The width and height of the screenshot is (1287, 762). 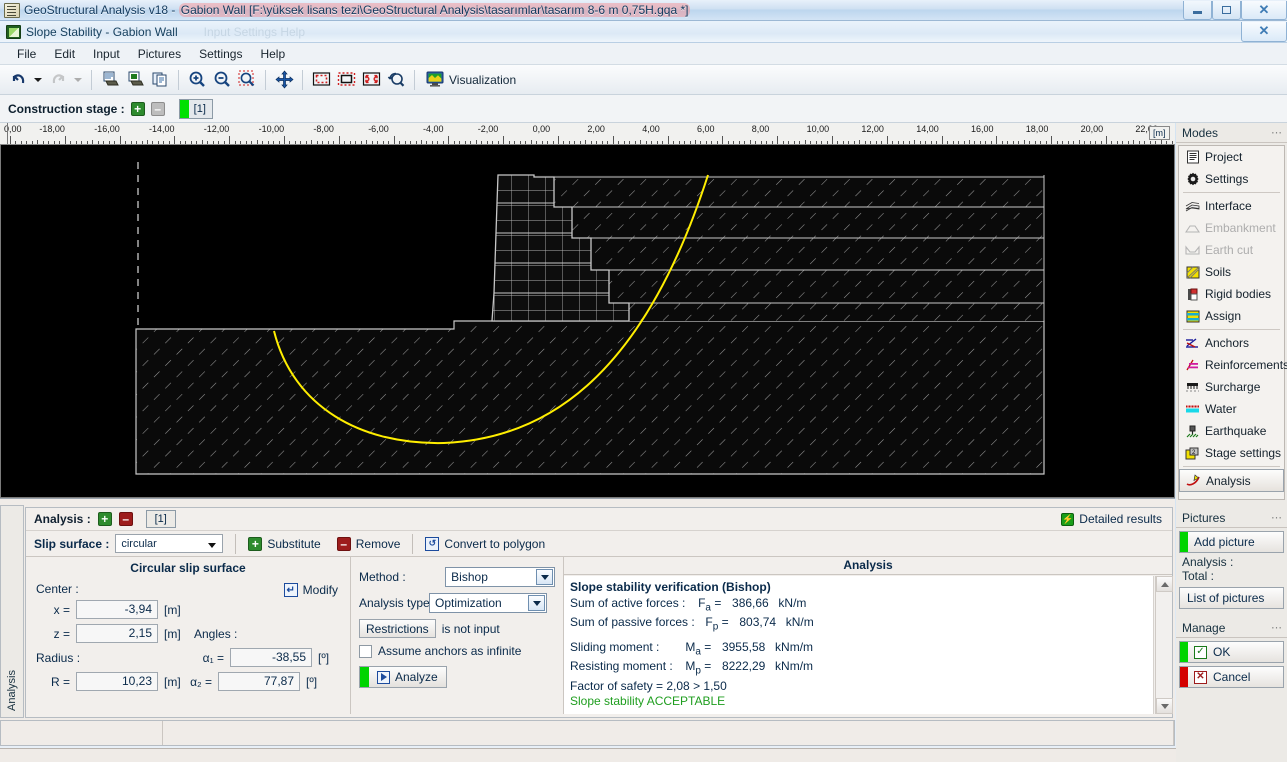 What do you see at coordinates (1276, 517) in the screenshot?
I see `pictures-header-dots: ⋯` at bounding box center [1276, 517].